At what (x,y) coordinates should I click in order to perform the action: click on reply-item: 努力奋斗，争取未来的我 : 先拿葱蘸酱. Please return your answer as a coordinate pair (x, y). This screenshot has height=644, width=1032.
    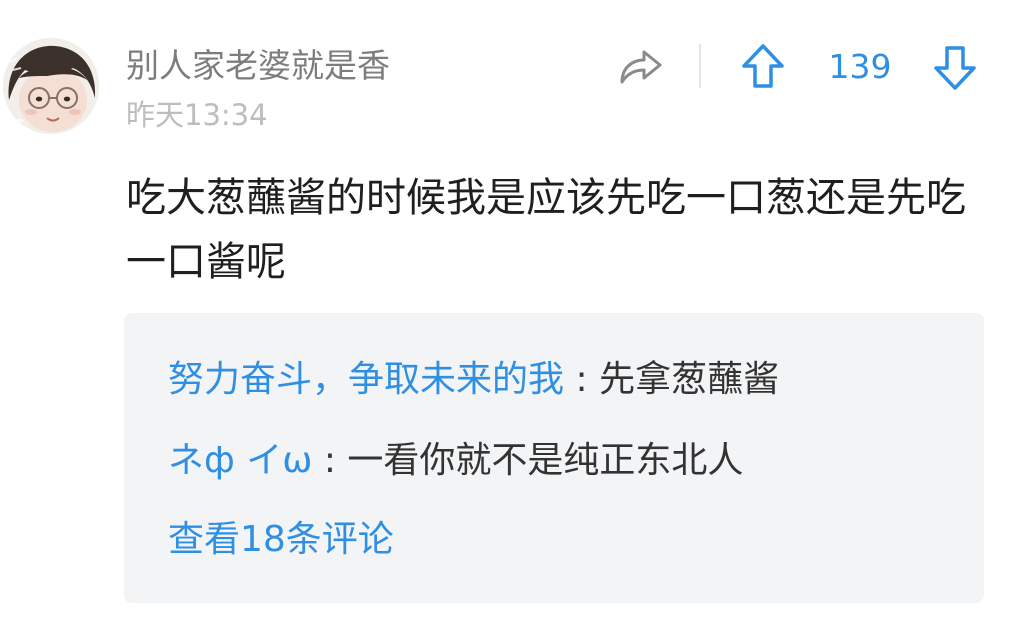
    Looking at the image, I should click on (473, 380).